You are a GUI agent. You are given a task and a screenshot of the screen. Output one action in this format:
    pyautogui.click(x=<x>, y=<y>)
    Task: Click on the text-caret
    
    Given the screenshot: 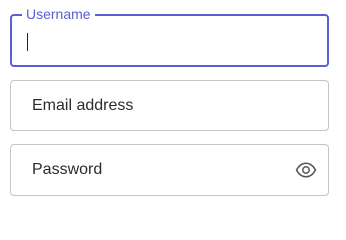 What is the action you would take?
    pyautogui.click(x=27, y=42)
    